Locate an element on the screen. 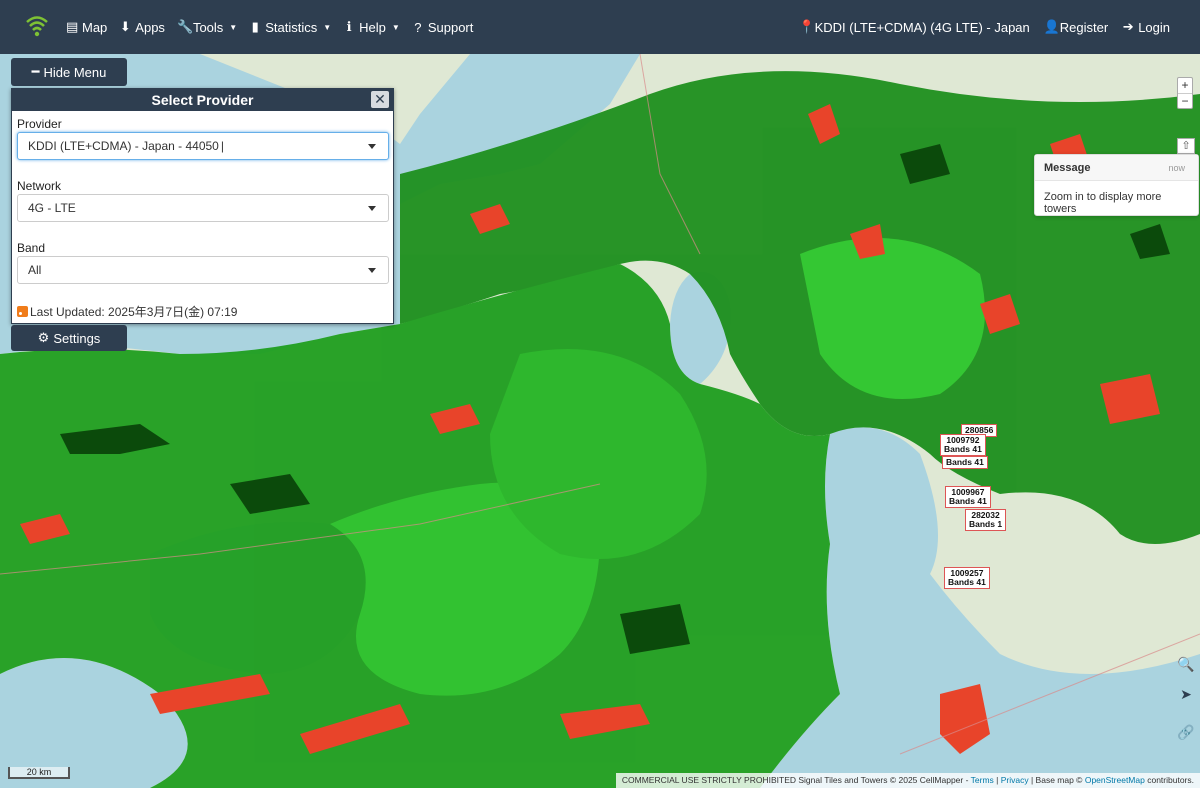 The width and height of the screenshot is (1200, 788). nav-help: ℹ Help ▼ is located at coordinates (371, 27).